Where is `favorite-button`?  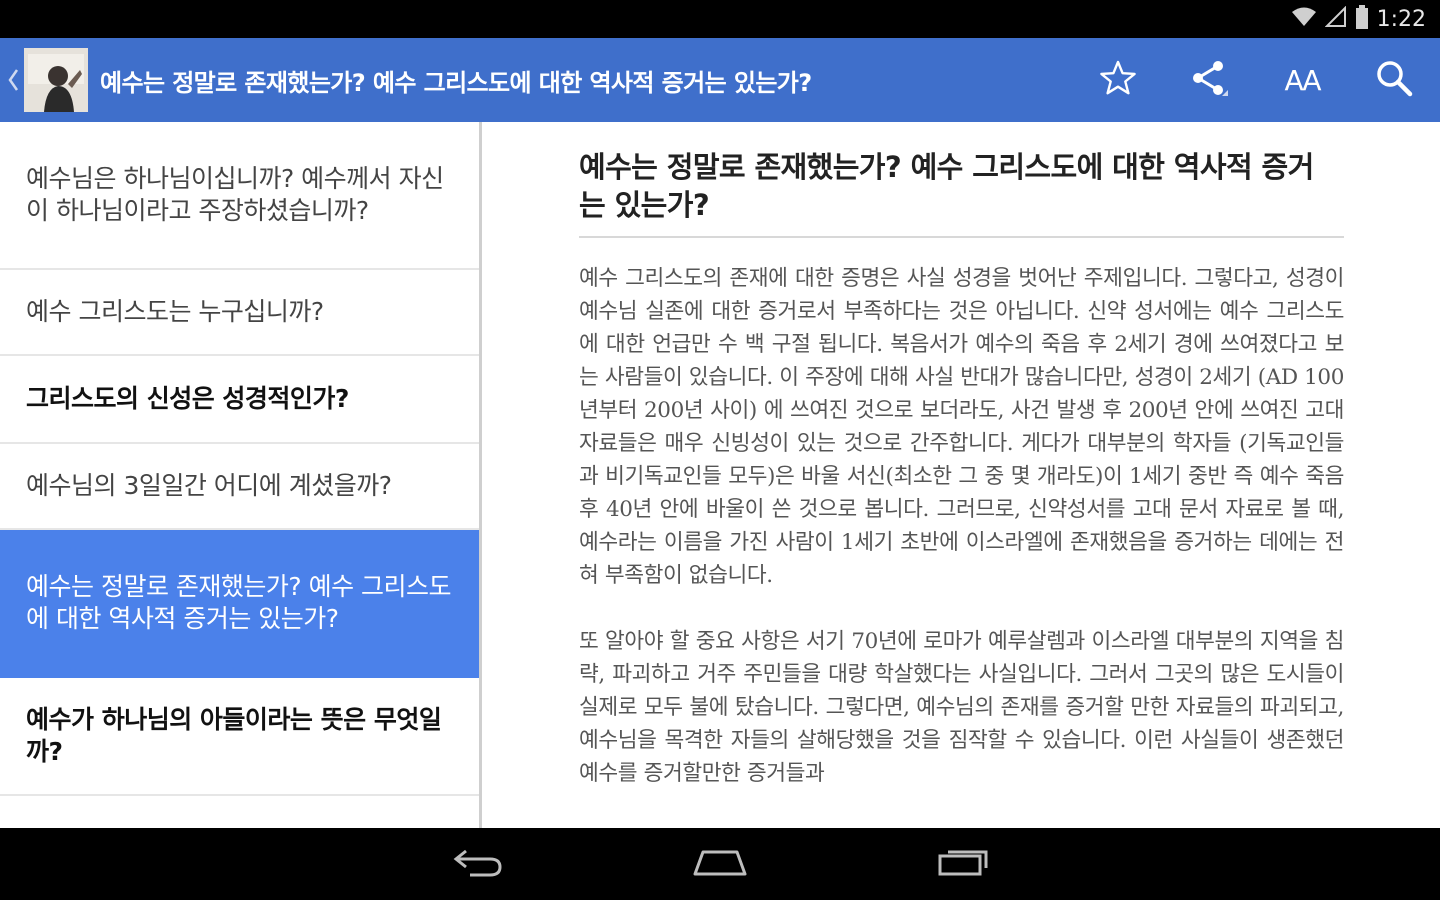 favorite-button is located at coordinates (1118, 80).